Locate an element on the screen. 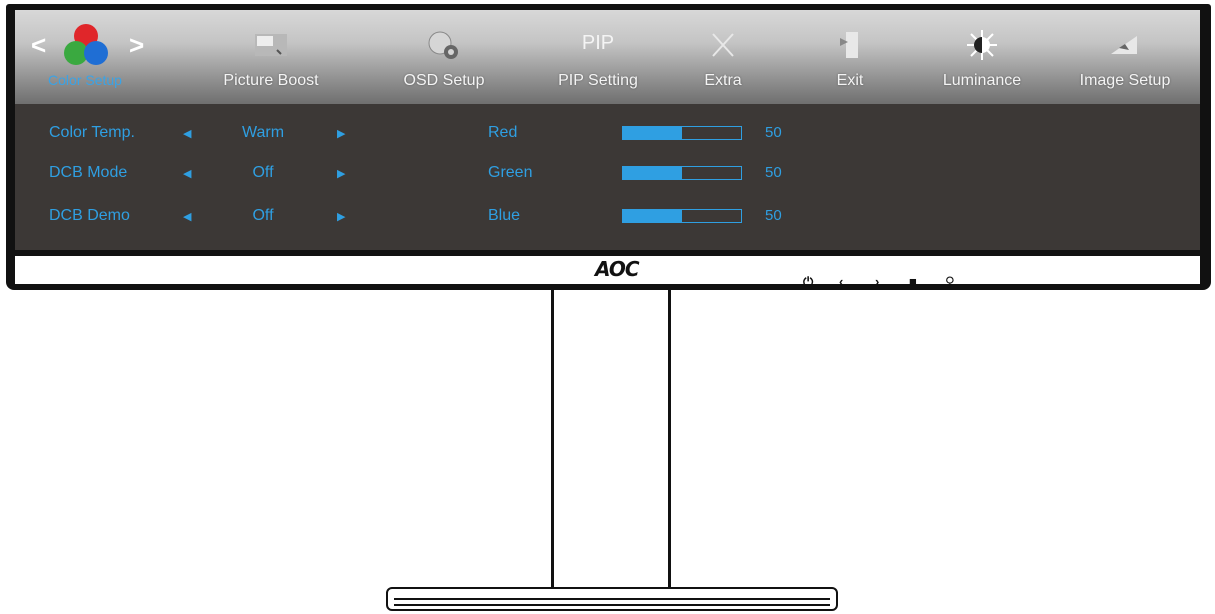 The height and width of the screenshot is (614, 1215). menu-label-exit: Exit is located at coordinates (850, 80).